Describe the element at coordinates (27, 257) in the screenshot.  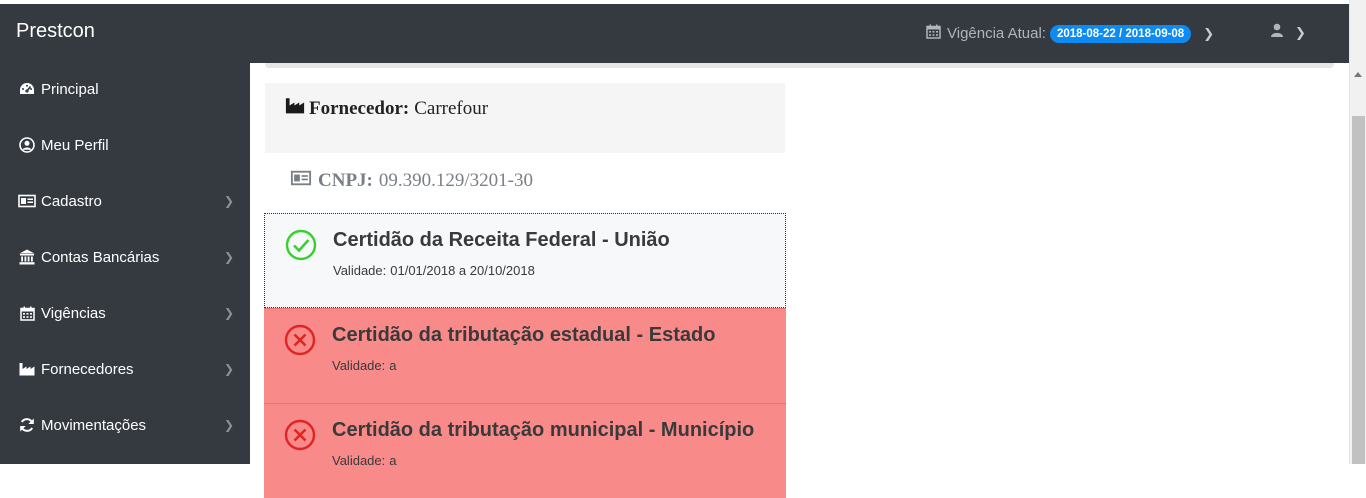
I see `bank-icon` at that location.